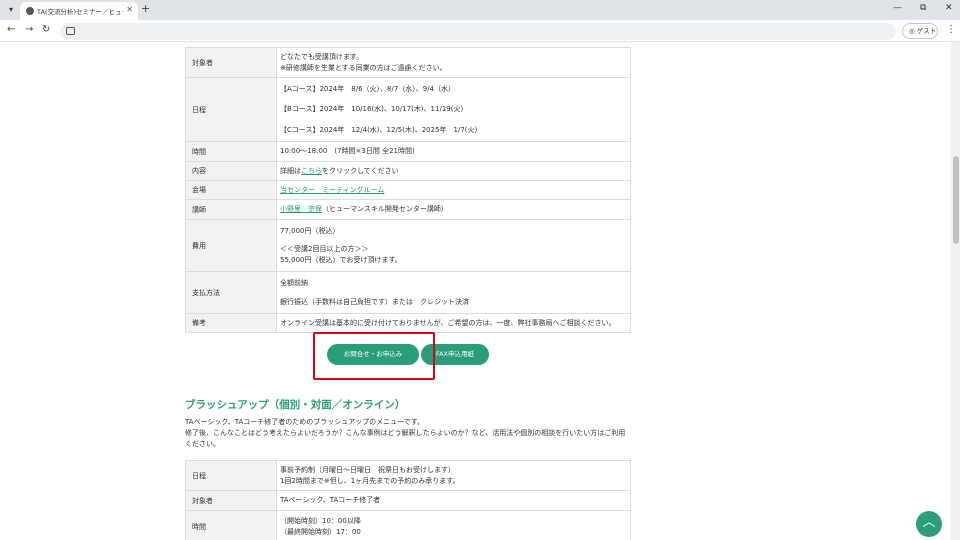 Image resolution: width=960 pixels, height=540 pixels. What do you see at coordinates (29, 29) in the screenshot?
I see `forward-arrow-icon: →` at bounding box center [29, 29].